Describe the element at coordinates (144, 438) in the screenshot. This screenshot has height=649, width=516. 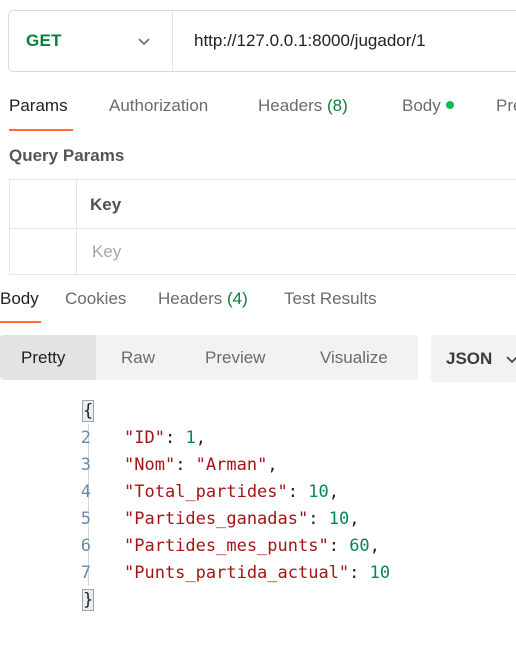
I see `json-key: "ID"` at that location.